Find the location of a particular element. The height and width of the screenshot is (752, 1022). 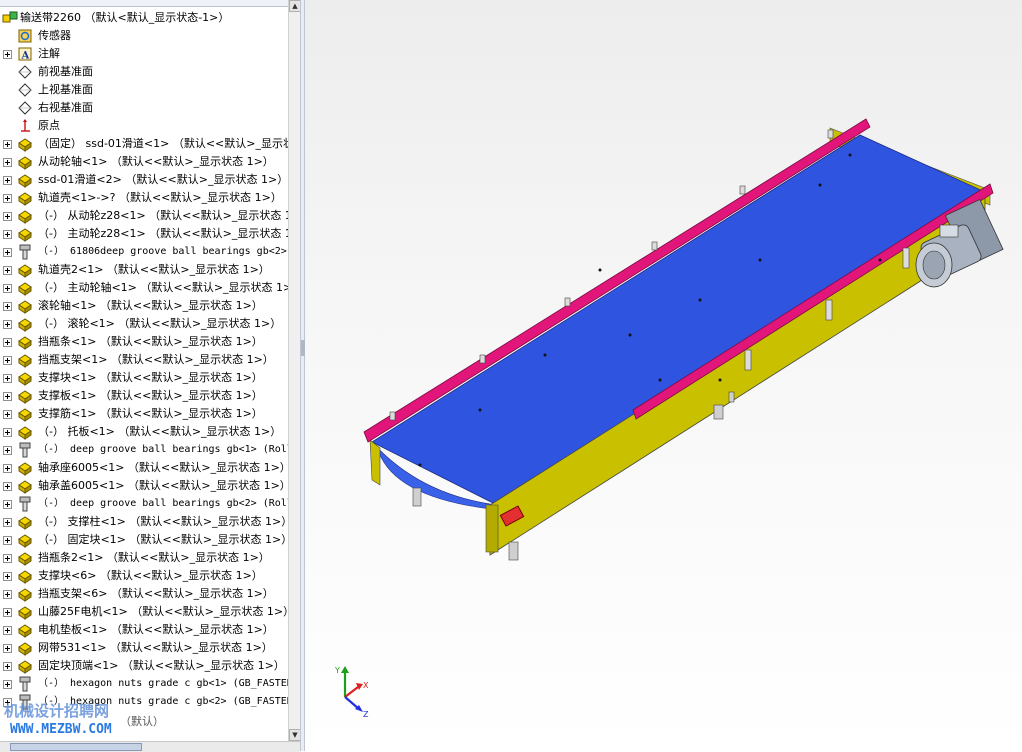

end-plate is located at coordinates (492, 528).